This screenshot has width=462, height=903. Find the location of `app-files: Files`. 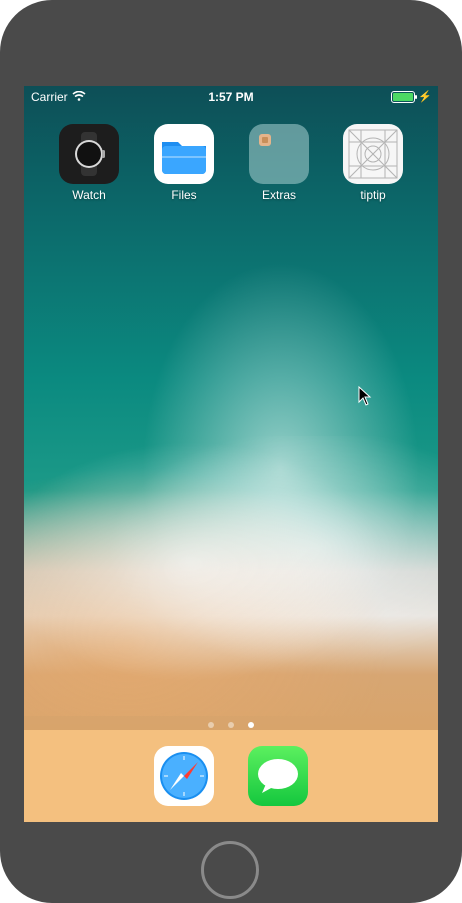

app-files: Files is located at coordinates (184, 163).